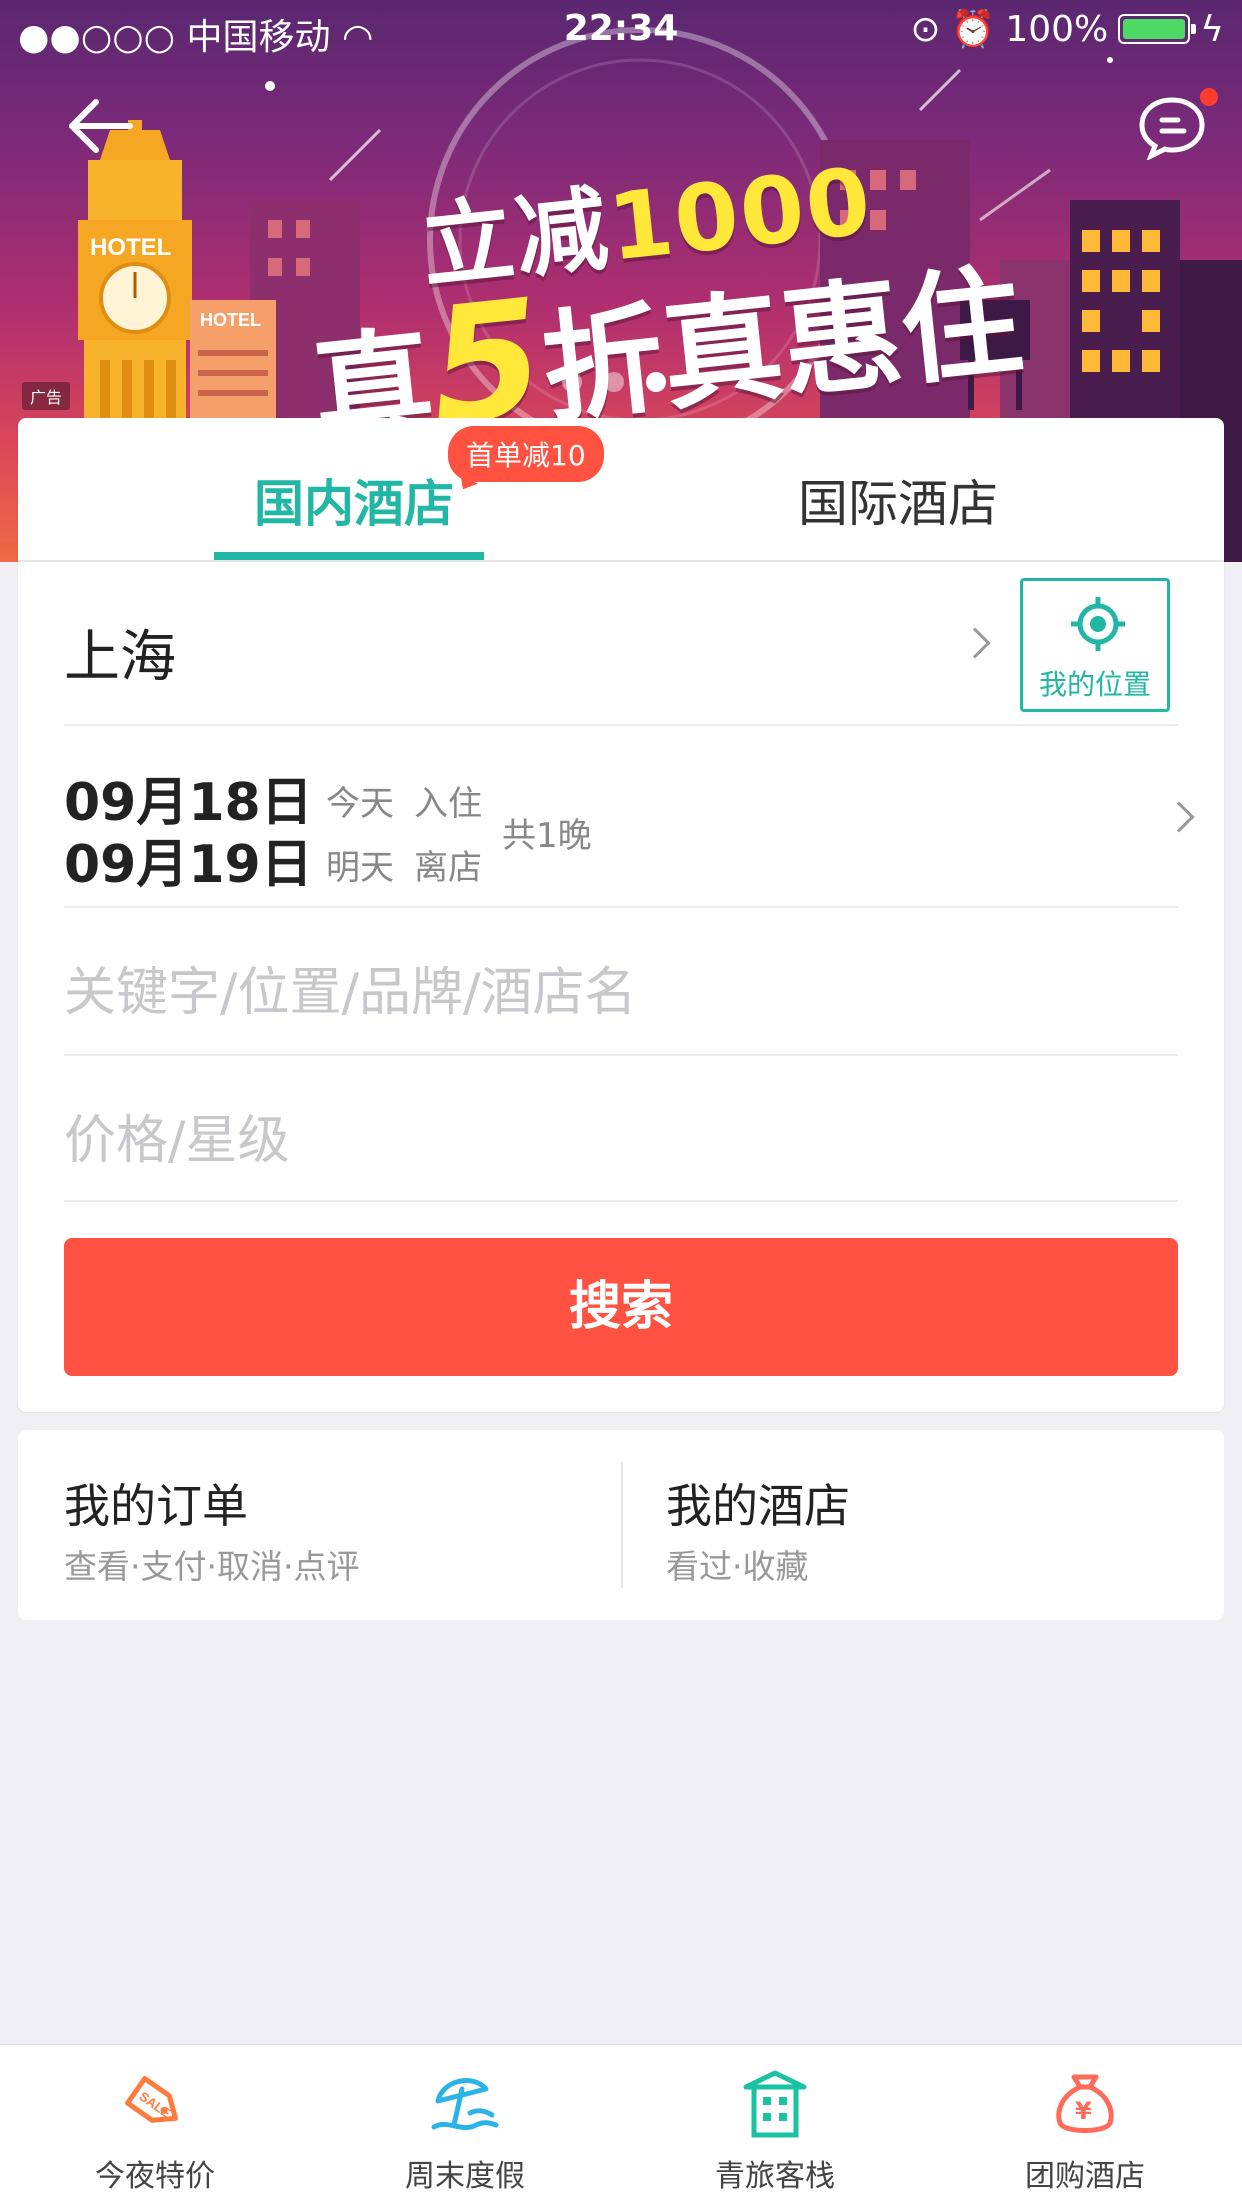  Describe the element at coordinates (448, 868) in the screenshot. I see `checkout-label: 离店` at that location.